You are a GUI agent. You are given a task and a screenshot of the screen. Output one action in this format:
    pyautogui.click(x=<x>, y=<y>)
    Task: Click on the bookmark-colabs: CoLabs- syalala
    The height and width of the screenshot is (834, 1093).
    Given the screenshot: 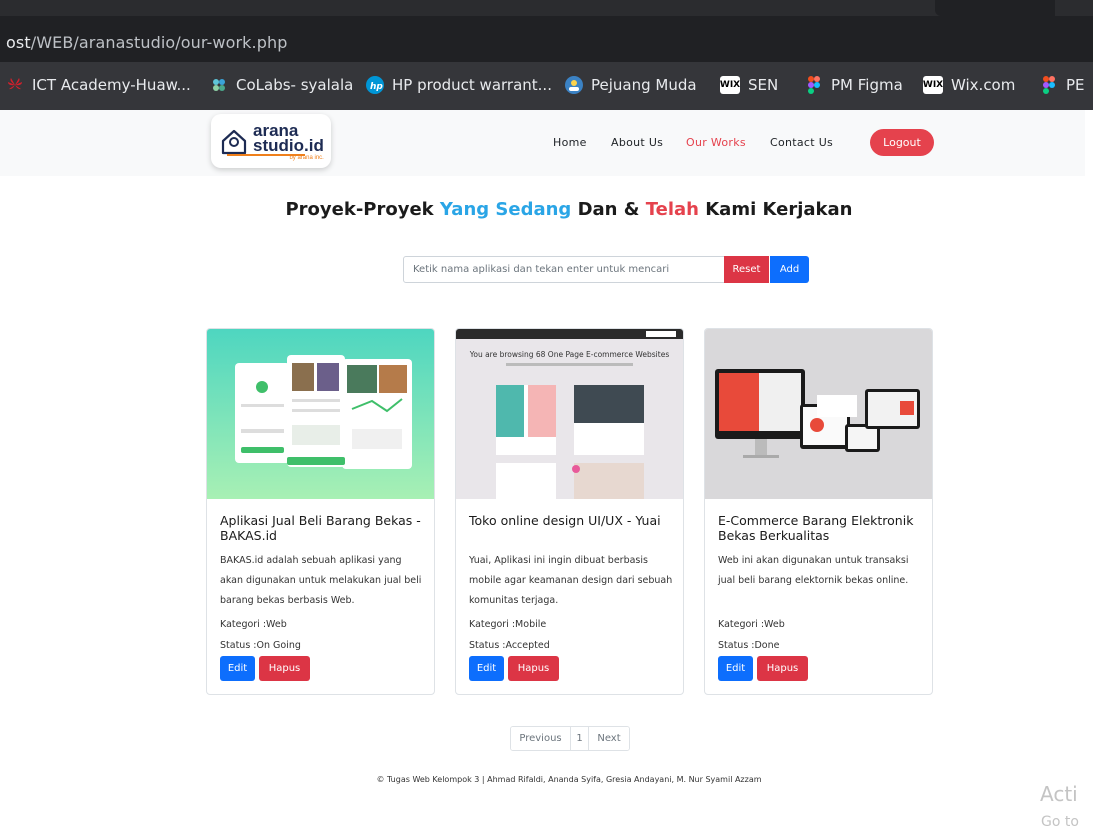 What is the action you would take?
    pyautogui.click(x=281, y=85)
    